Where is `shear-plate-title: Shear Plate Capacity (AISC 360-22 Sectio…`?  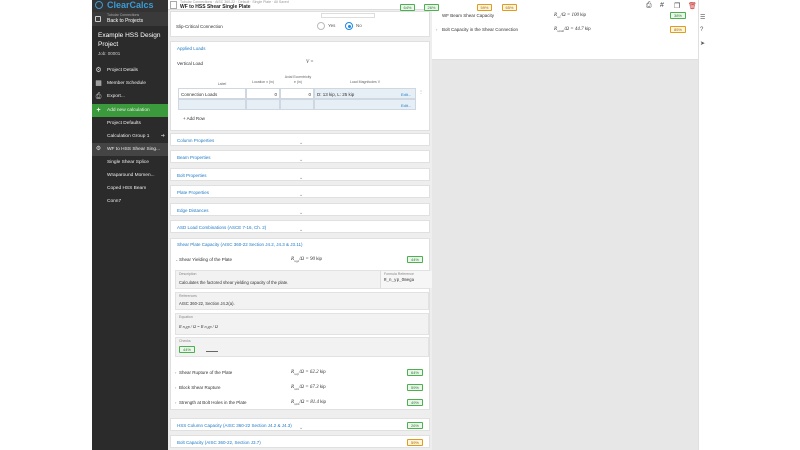 shear-plate-title: Shear Plate Capacity (AISC 360-22 Sectio… is located at coordinates (239, 244).